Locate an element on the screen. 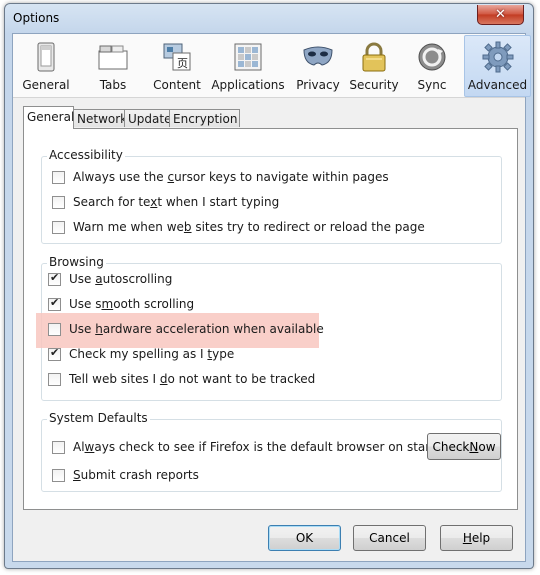 The image size is (540, 575). pane-content: 页 Content is located at coordinates (177, 65).